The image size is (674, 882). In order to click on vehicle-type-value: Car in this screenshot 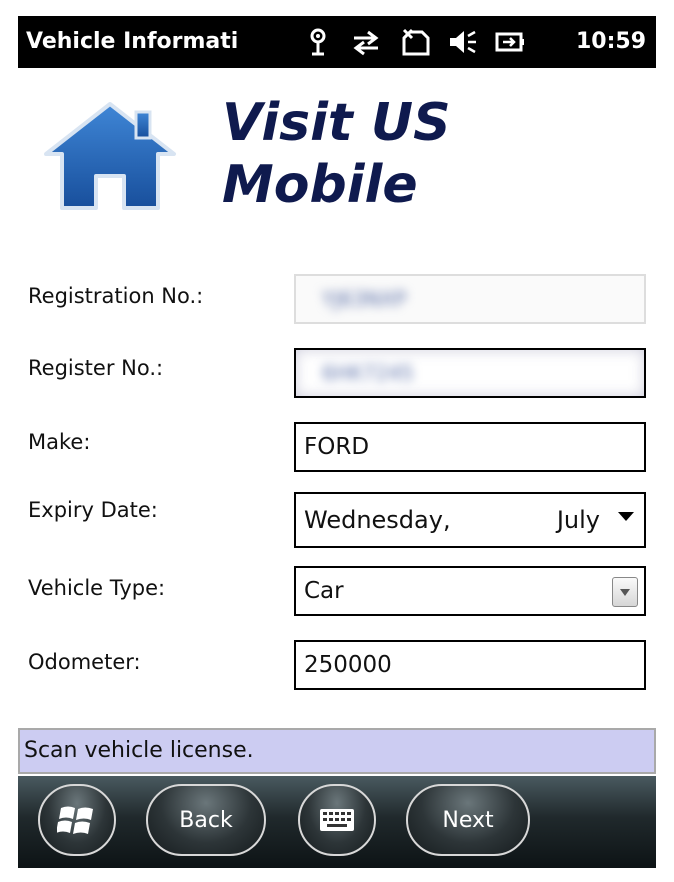, I will do `click(324, 591)`.